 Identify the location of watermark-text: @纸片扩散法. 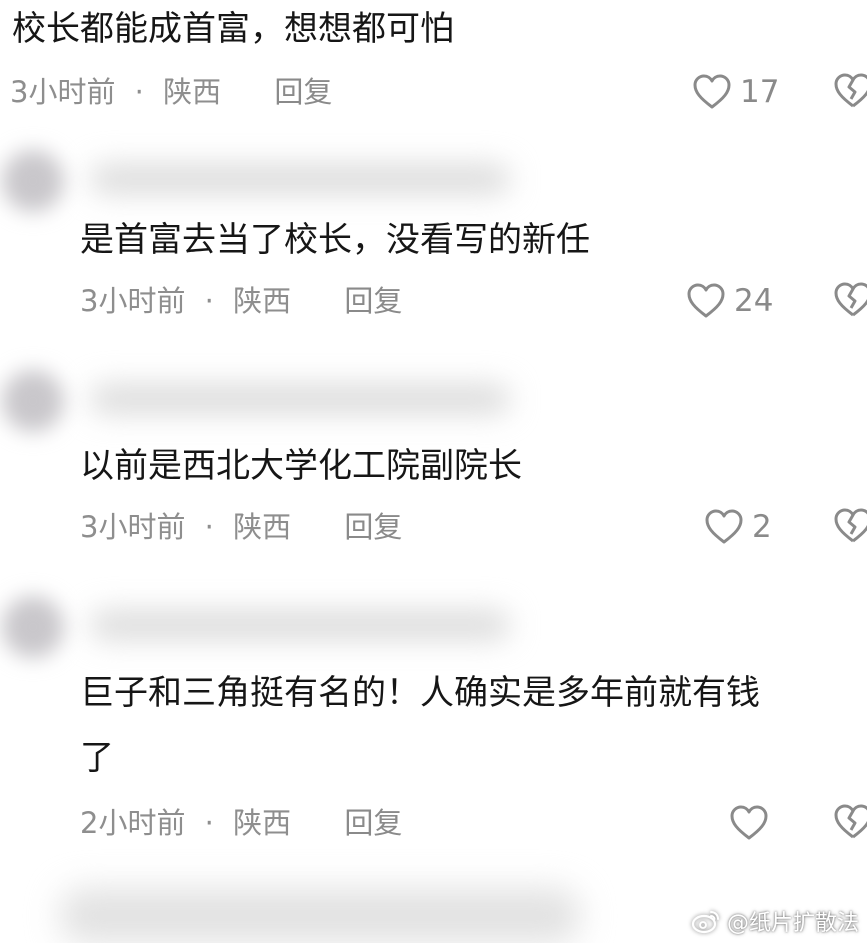
(792, 923).